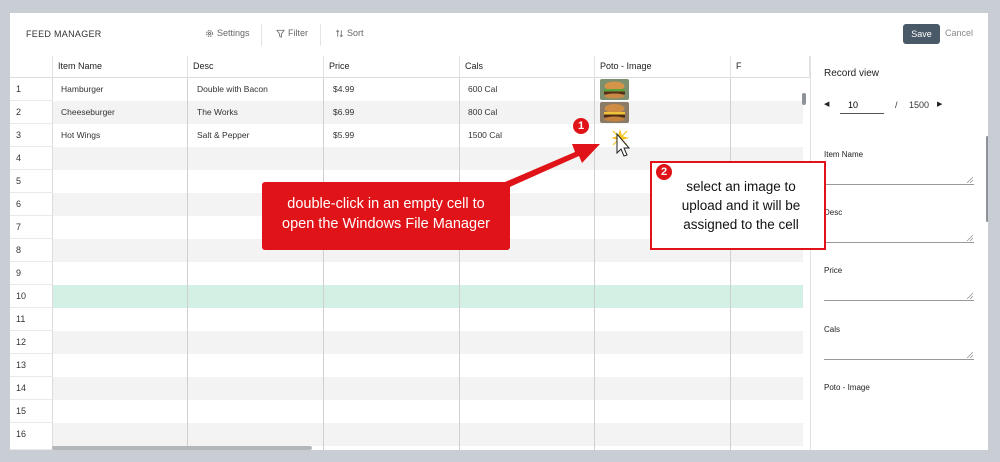 This screenshot has height=462, width=1000. What do you see at coordinates (343, 112) in the screenshot?
I see `cell-price: $6.99` at bounding box center [343, 112].